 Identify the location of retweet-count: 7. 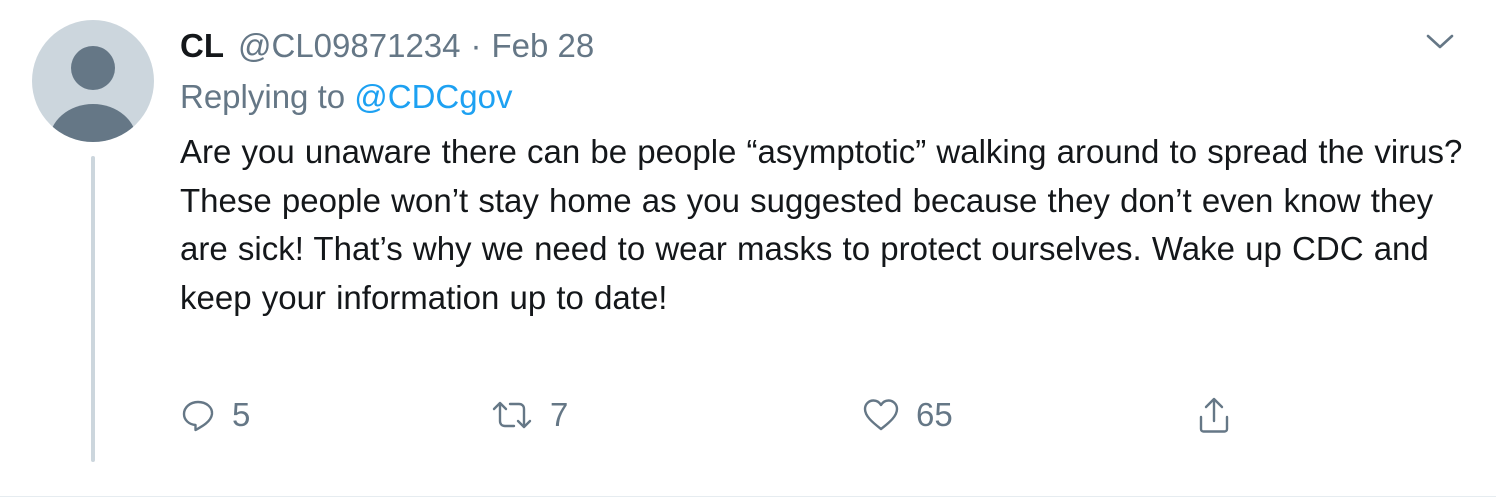
(559, 414).